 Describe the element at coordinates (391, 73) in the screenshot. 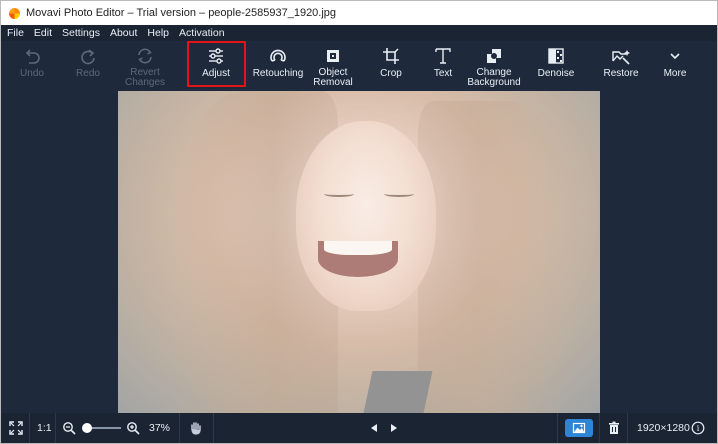

I see `crop-label: Crop` at that location.